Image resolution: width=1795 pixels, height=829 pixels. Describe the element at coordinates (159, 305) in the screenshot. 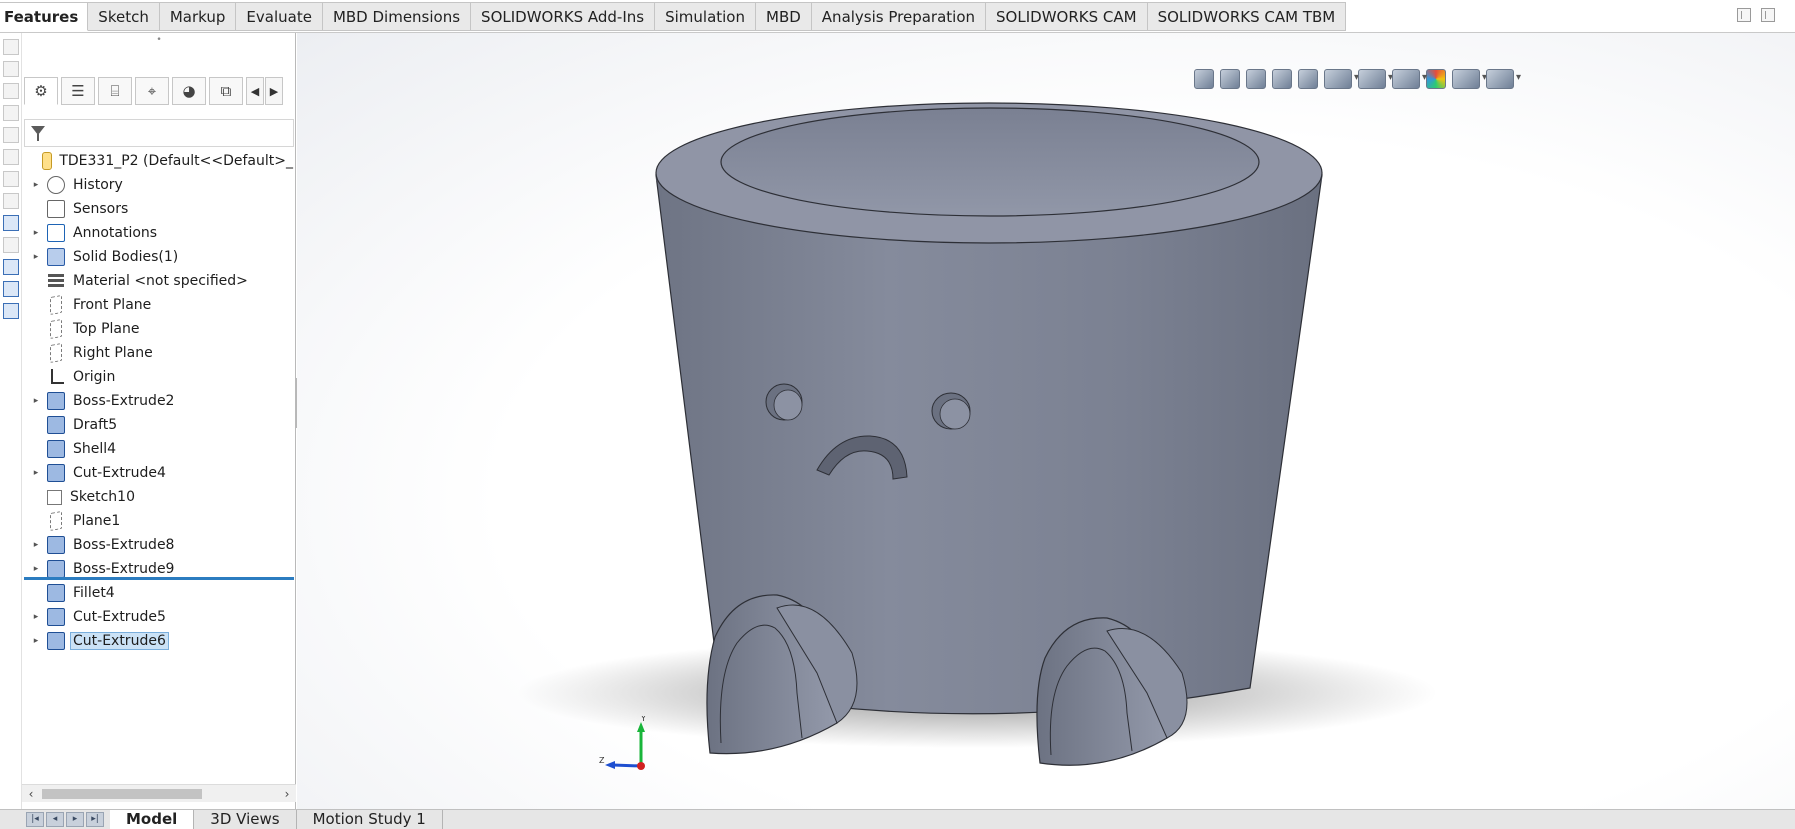

I see `tree-item-front-plane: ▸Front Plane` at that location.